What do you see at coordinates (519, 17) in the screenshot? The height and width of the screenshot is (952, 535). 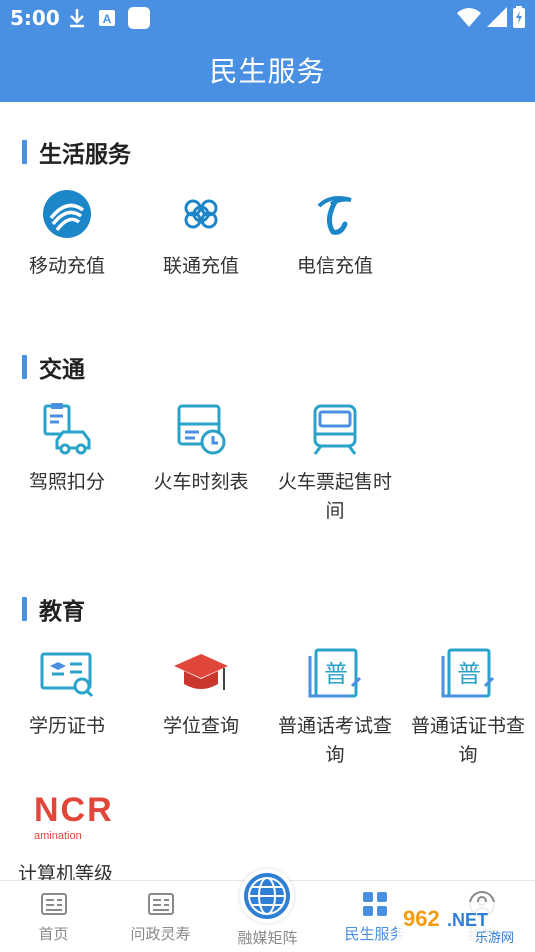 I see `battery-icon` at bounding box center [519, 17].